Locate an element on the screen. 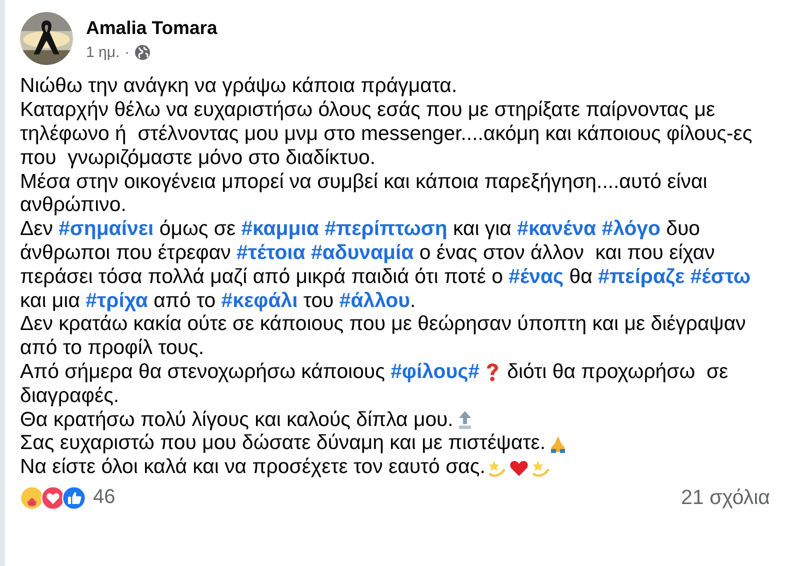 The width and height of the screenshot is (790, 566). post-text: Δεν κρατάω κακία ούτε σε κάποιους που με θεώρησαν ύποπτη και με διέγραψαν is located at coordinates (383, 324).